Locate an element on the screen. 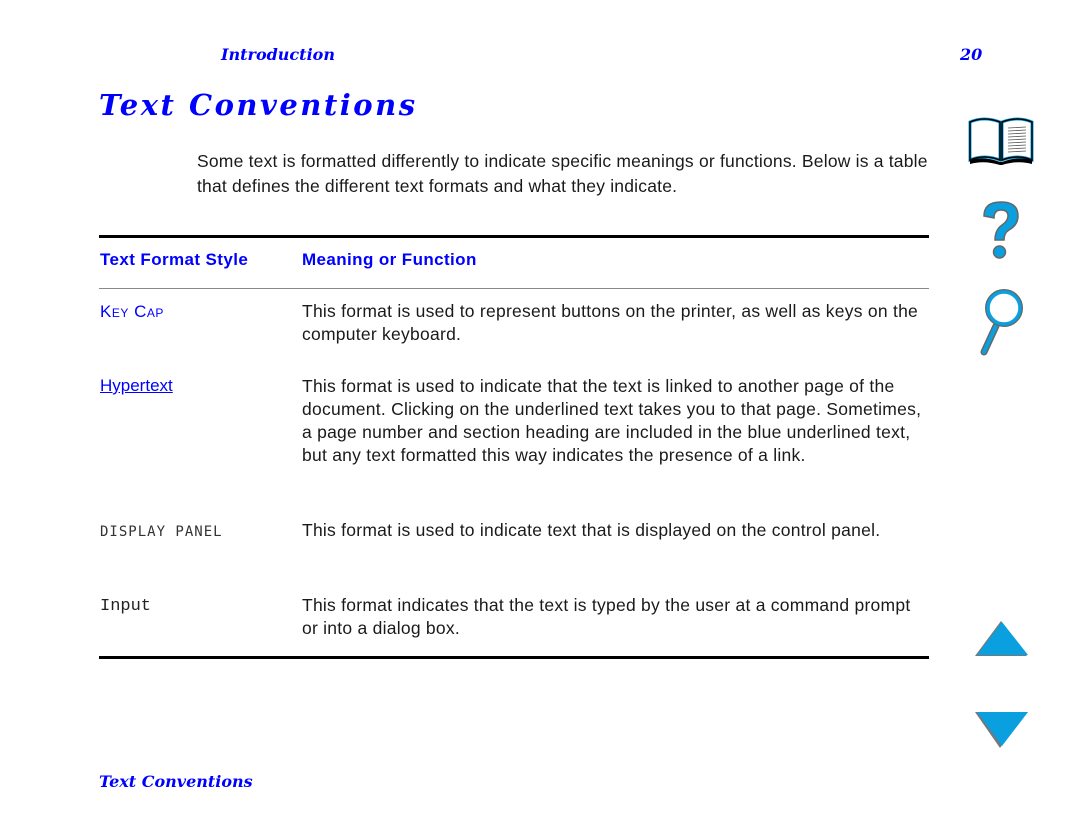  page-number: 20 is located at coordinates (971, 54).